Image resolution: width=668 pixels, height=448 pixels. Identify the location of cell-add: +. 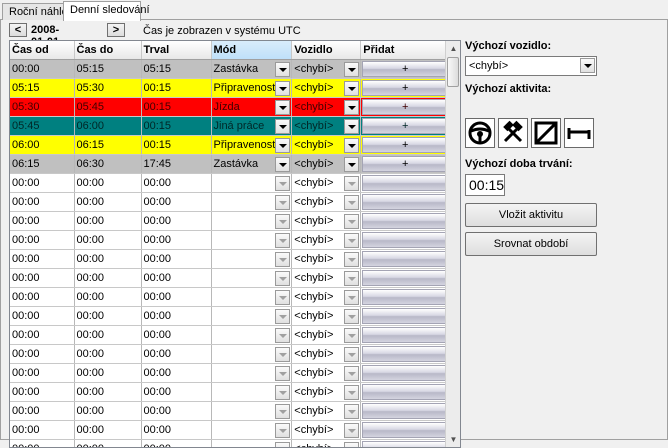
(405, 68).